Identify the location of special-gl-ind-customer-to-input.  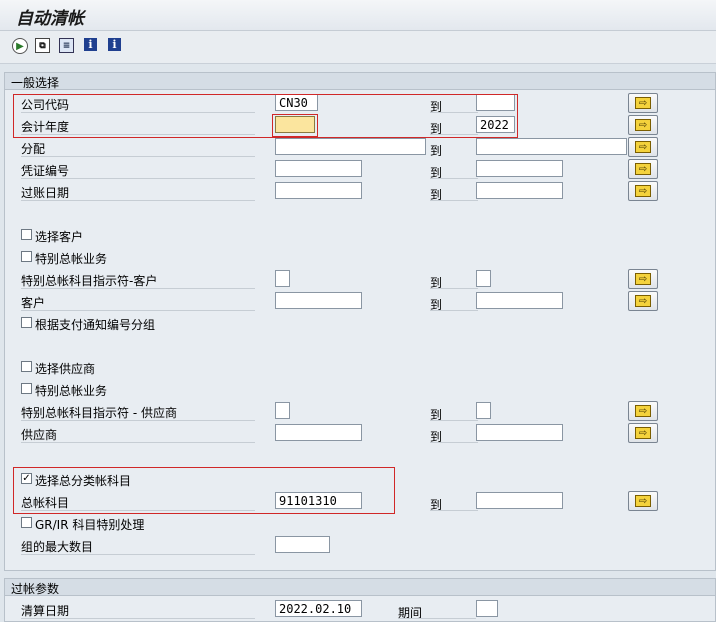
(483, 278).